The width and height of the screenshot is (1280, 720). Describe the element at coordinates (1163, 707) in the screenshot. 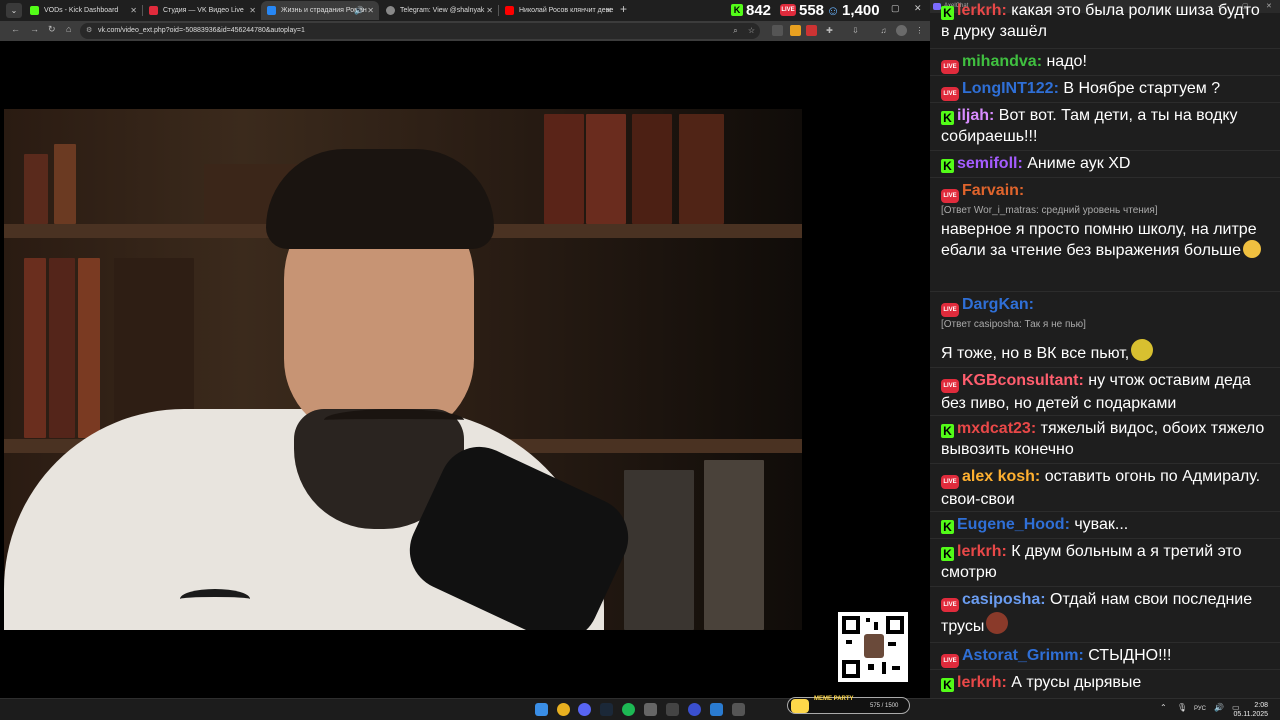

I see `chevron-up-icon: ⌃` at that location.